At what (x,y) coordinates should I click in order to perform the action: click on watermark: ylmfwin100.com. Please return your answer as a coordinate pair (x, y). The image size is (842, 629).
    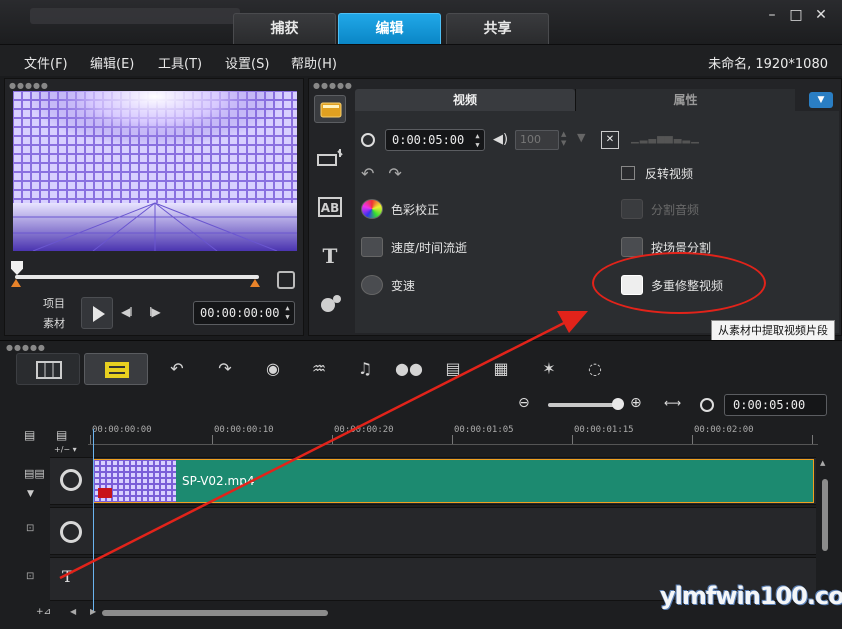
    Looking at the image, I should click on (751, 596).